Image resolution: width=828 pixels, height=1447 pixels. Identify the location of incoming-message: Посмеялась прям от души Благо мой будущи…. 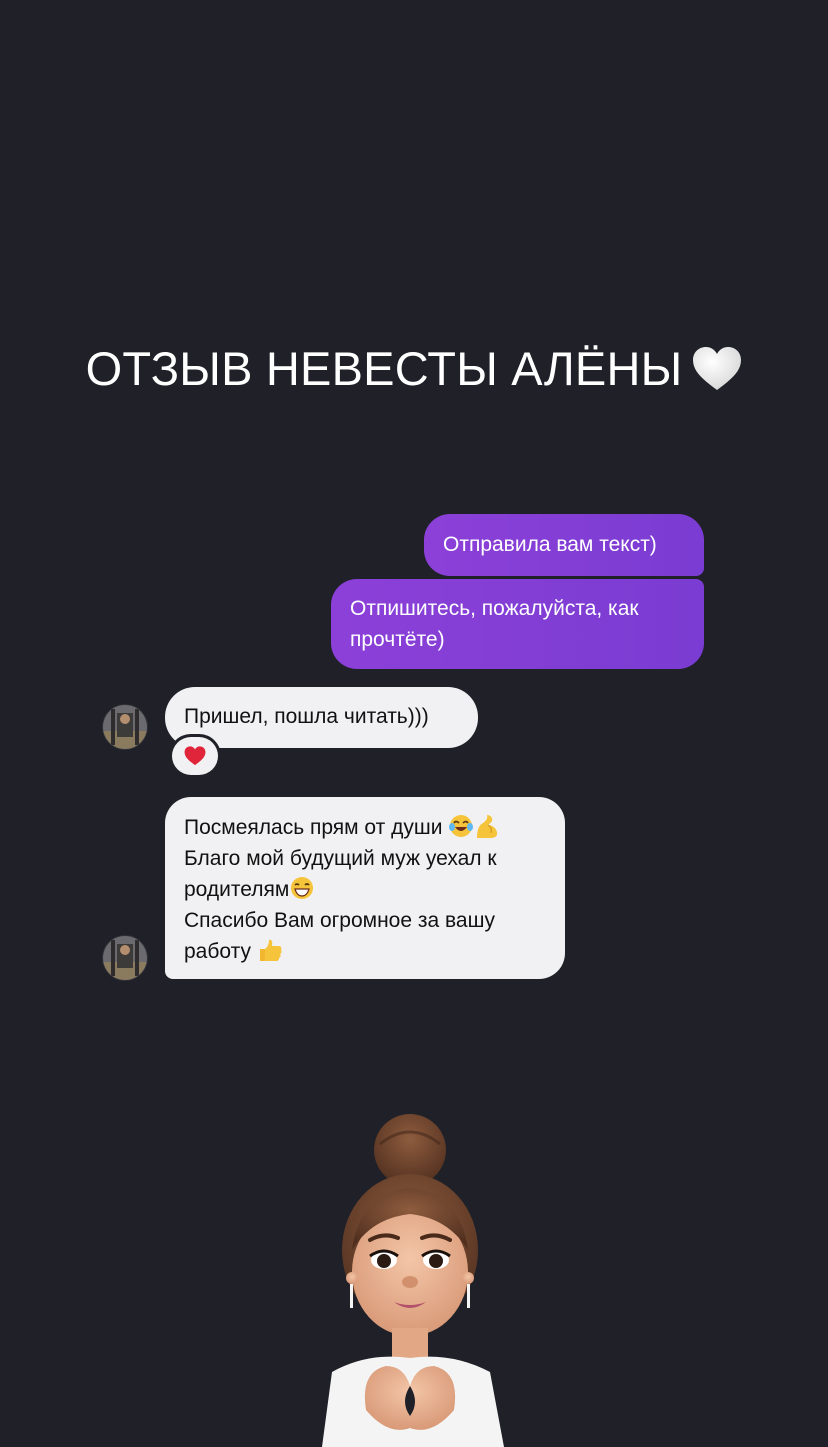
(365, 888).